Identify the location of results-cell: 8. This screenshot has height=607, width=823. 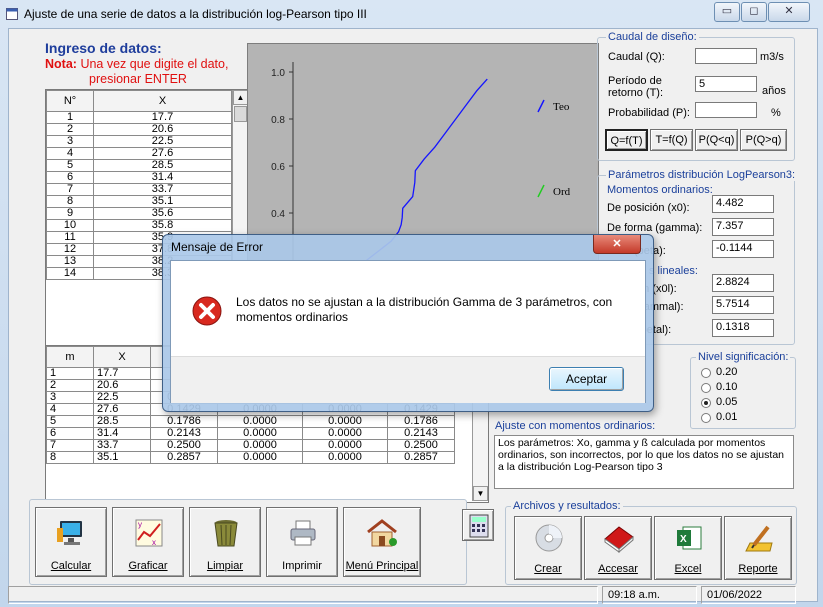
(70, 457).